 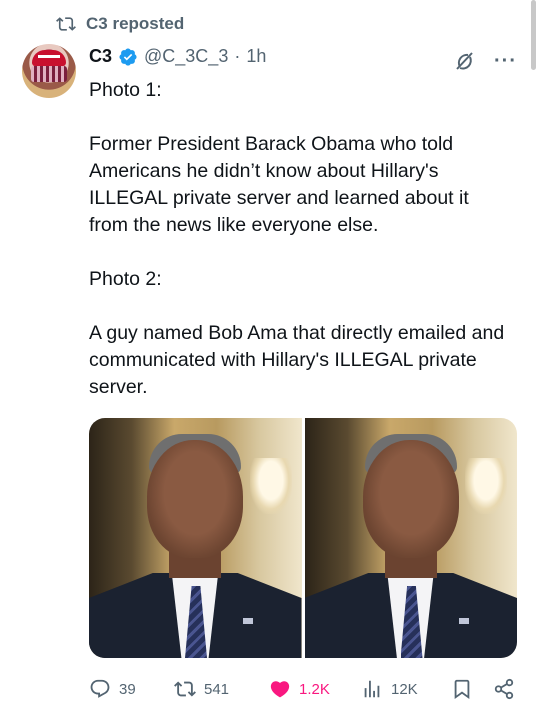 I want to click on like-button: 1.2K, so click(x=299, y=689).